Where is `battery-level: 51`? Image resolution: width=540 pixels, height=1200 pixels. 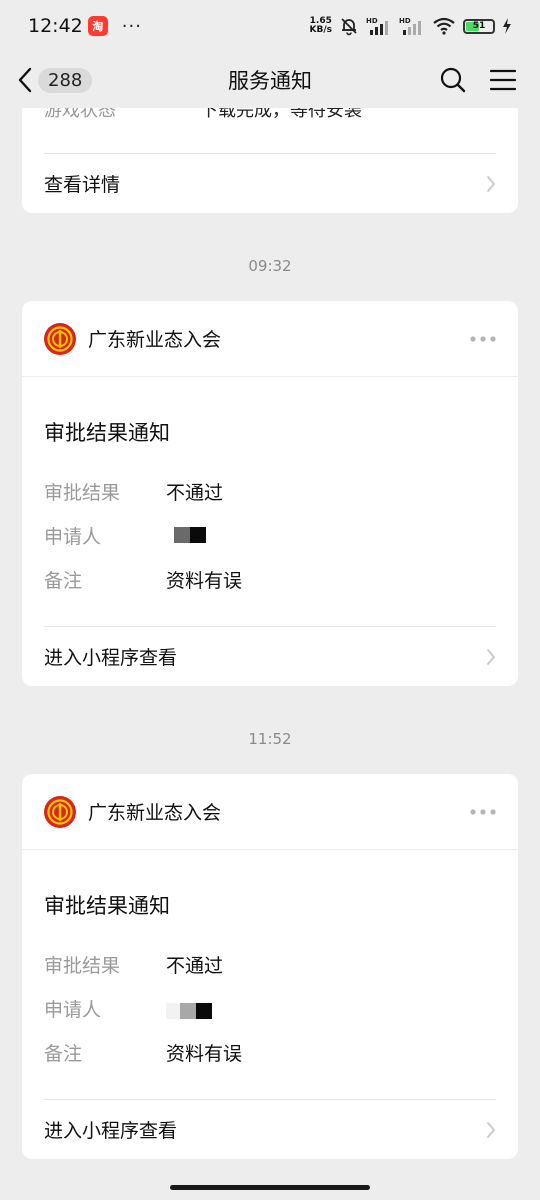
battery-level: 51 is located at coordinates (479, 26).